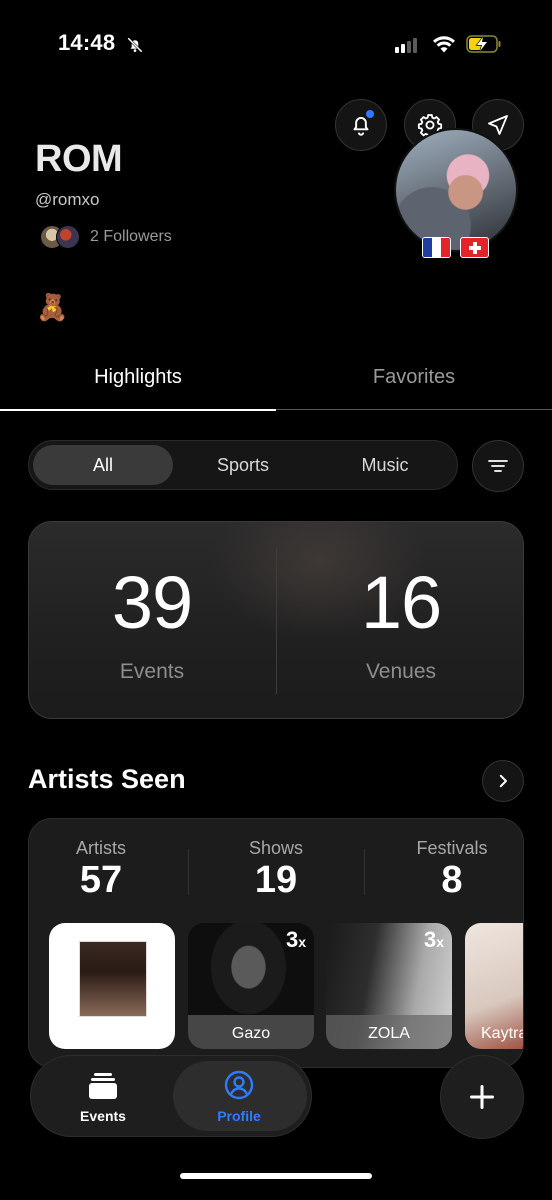  I want to click on artist-name: Gazo, so click(251, 1033).